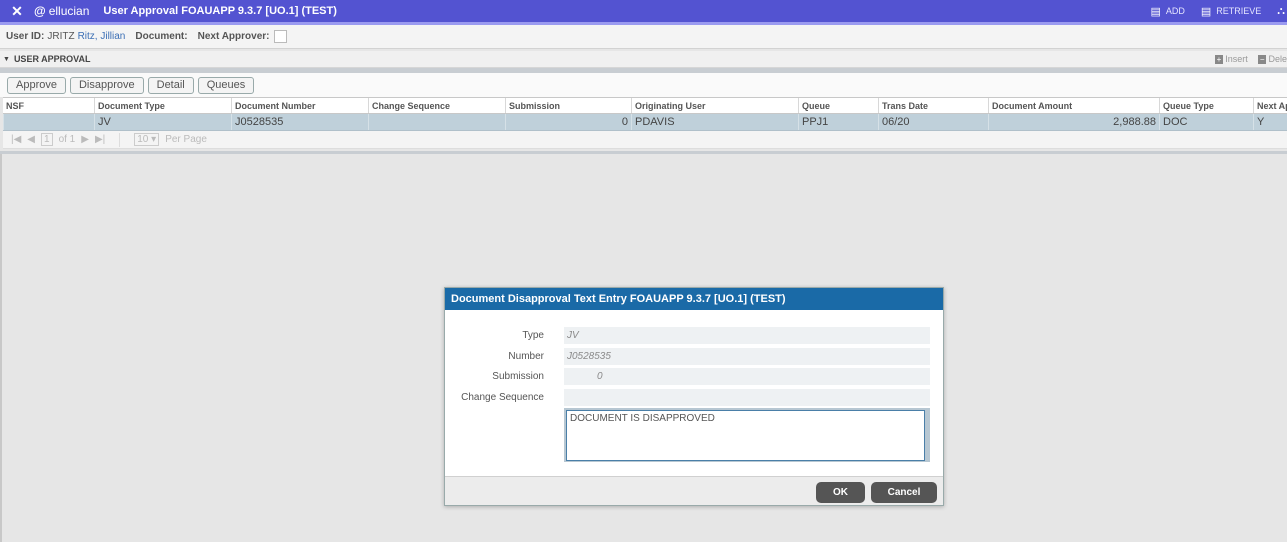 The image size is (1287, 542). Describe the element at coordinates (100, 139) in the screenshot. I see `last-page-icon: ▶|` at that location.